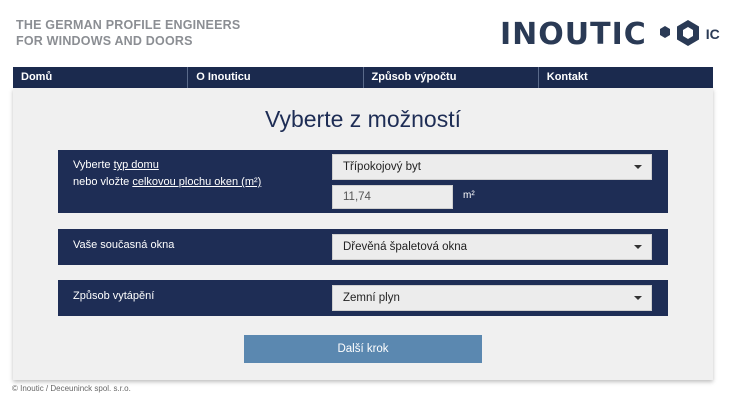 This screenshot has width=730, height=410. Describe the element at coordinates (114, 296) in the screenshot. I see `heating-label: Způsob vytápění` at that location.